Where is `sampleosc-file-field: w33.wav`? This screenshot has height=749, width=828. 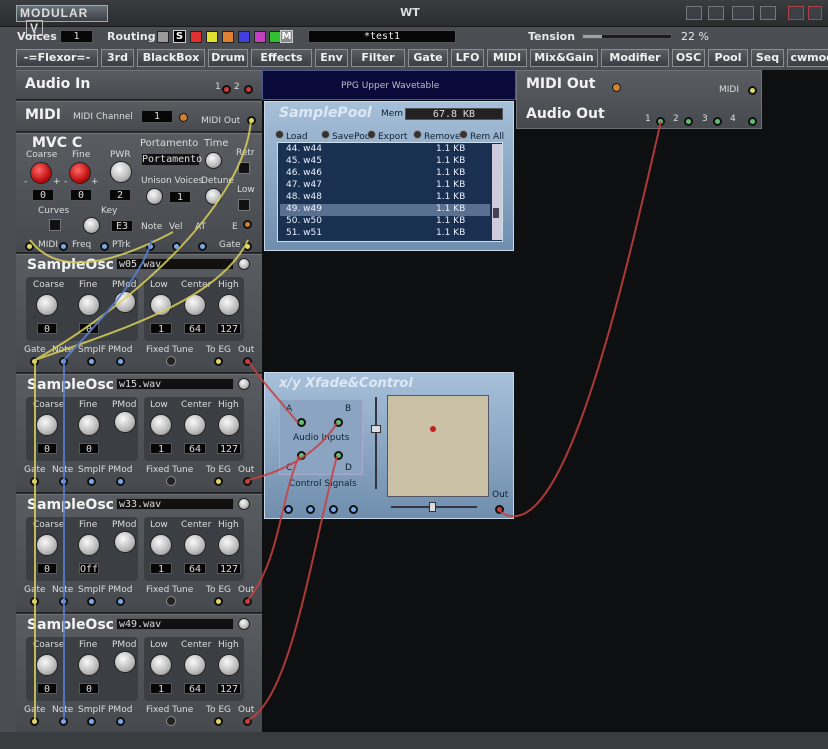
sampleosc-file-field: w33.wav is located at coordinates (175, 504).